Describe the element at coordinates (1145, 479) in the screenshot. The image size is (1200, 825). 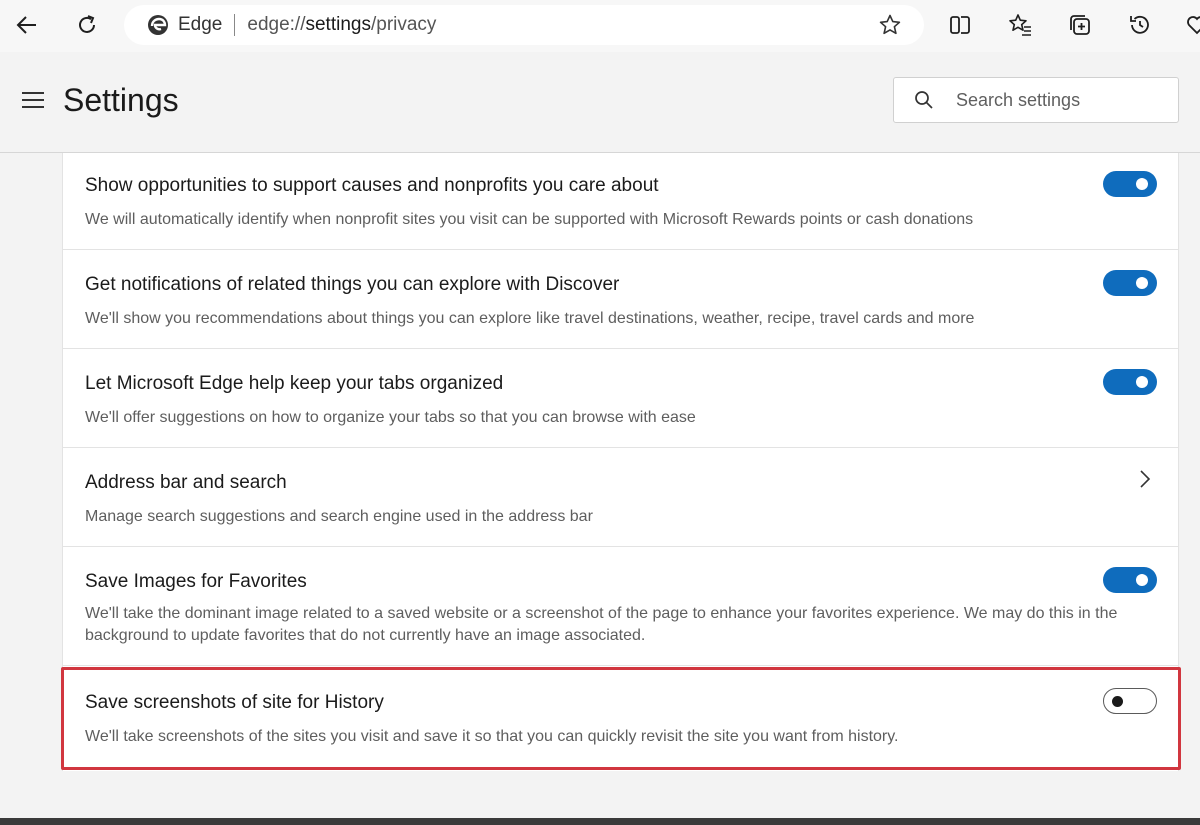
I see `chevron-right-icon` at that location.